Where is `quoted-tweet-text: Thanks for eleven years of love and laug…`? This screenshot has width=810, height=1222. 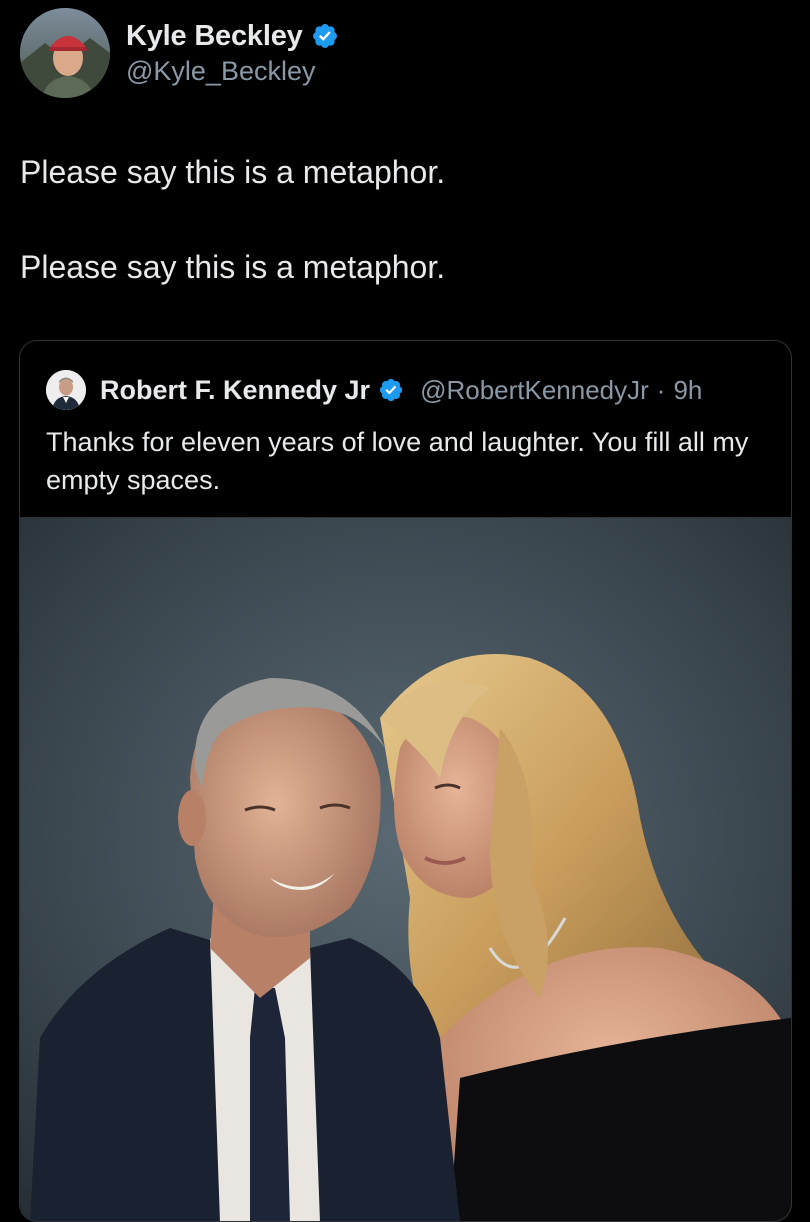
quoted-tweet-text: Thanks for eleven years of love and laug… is located at coordinates (397, 461).